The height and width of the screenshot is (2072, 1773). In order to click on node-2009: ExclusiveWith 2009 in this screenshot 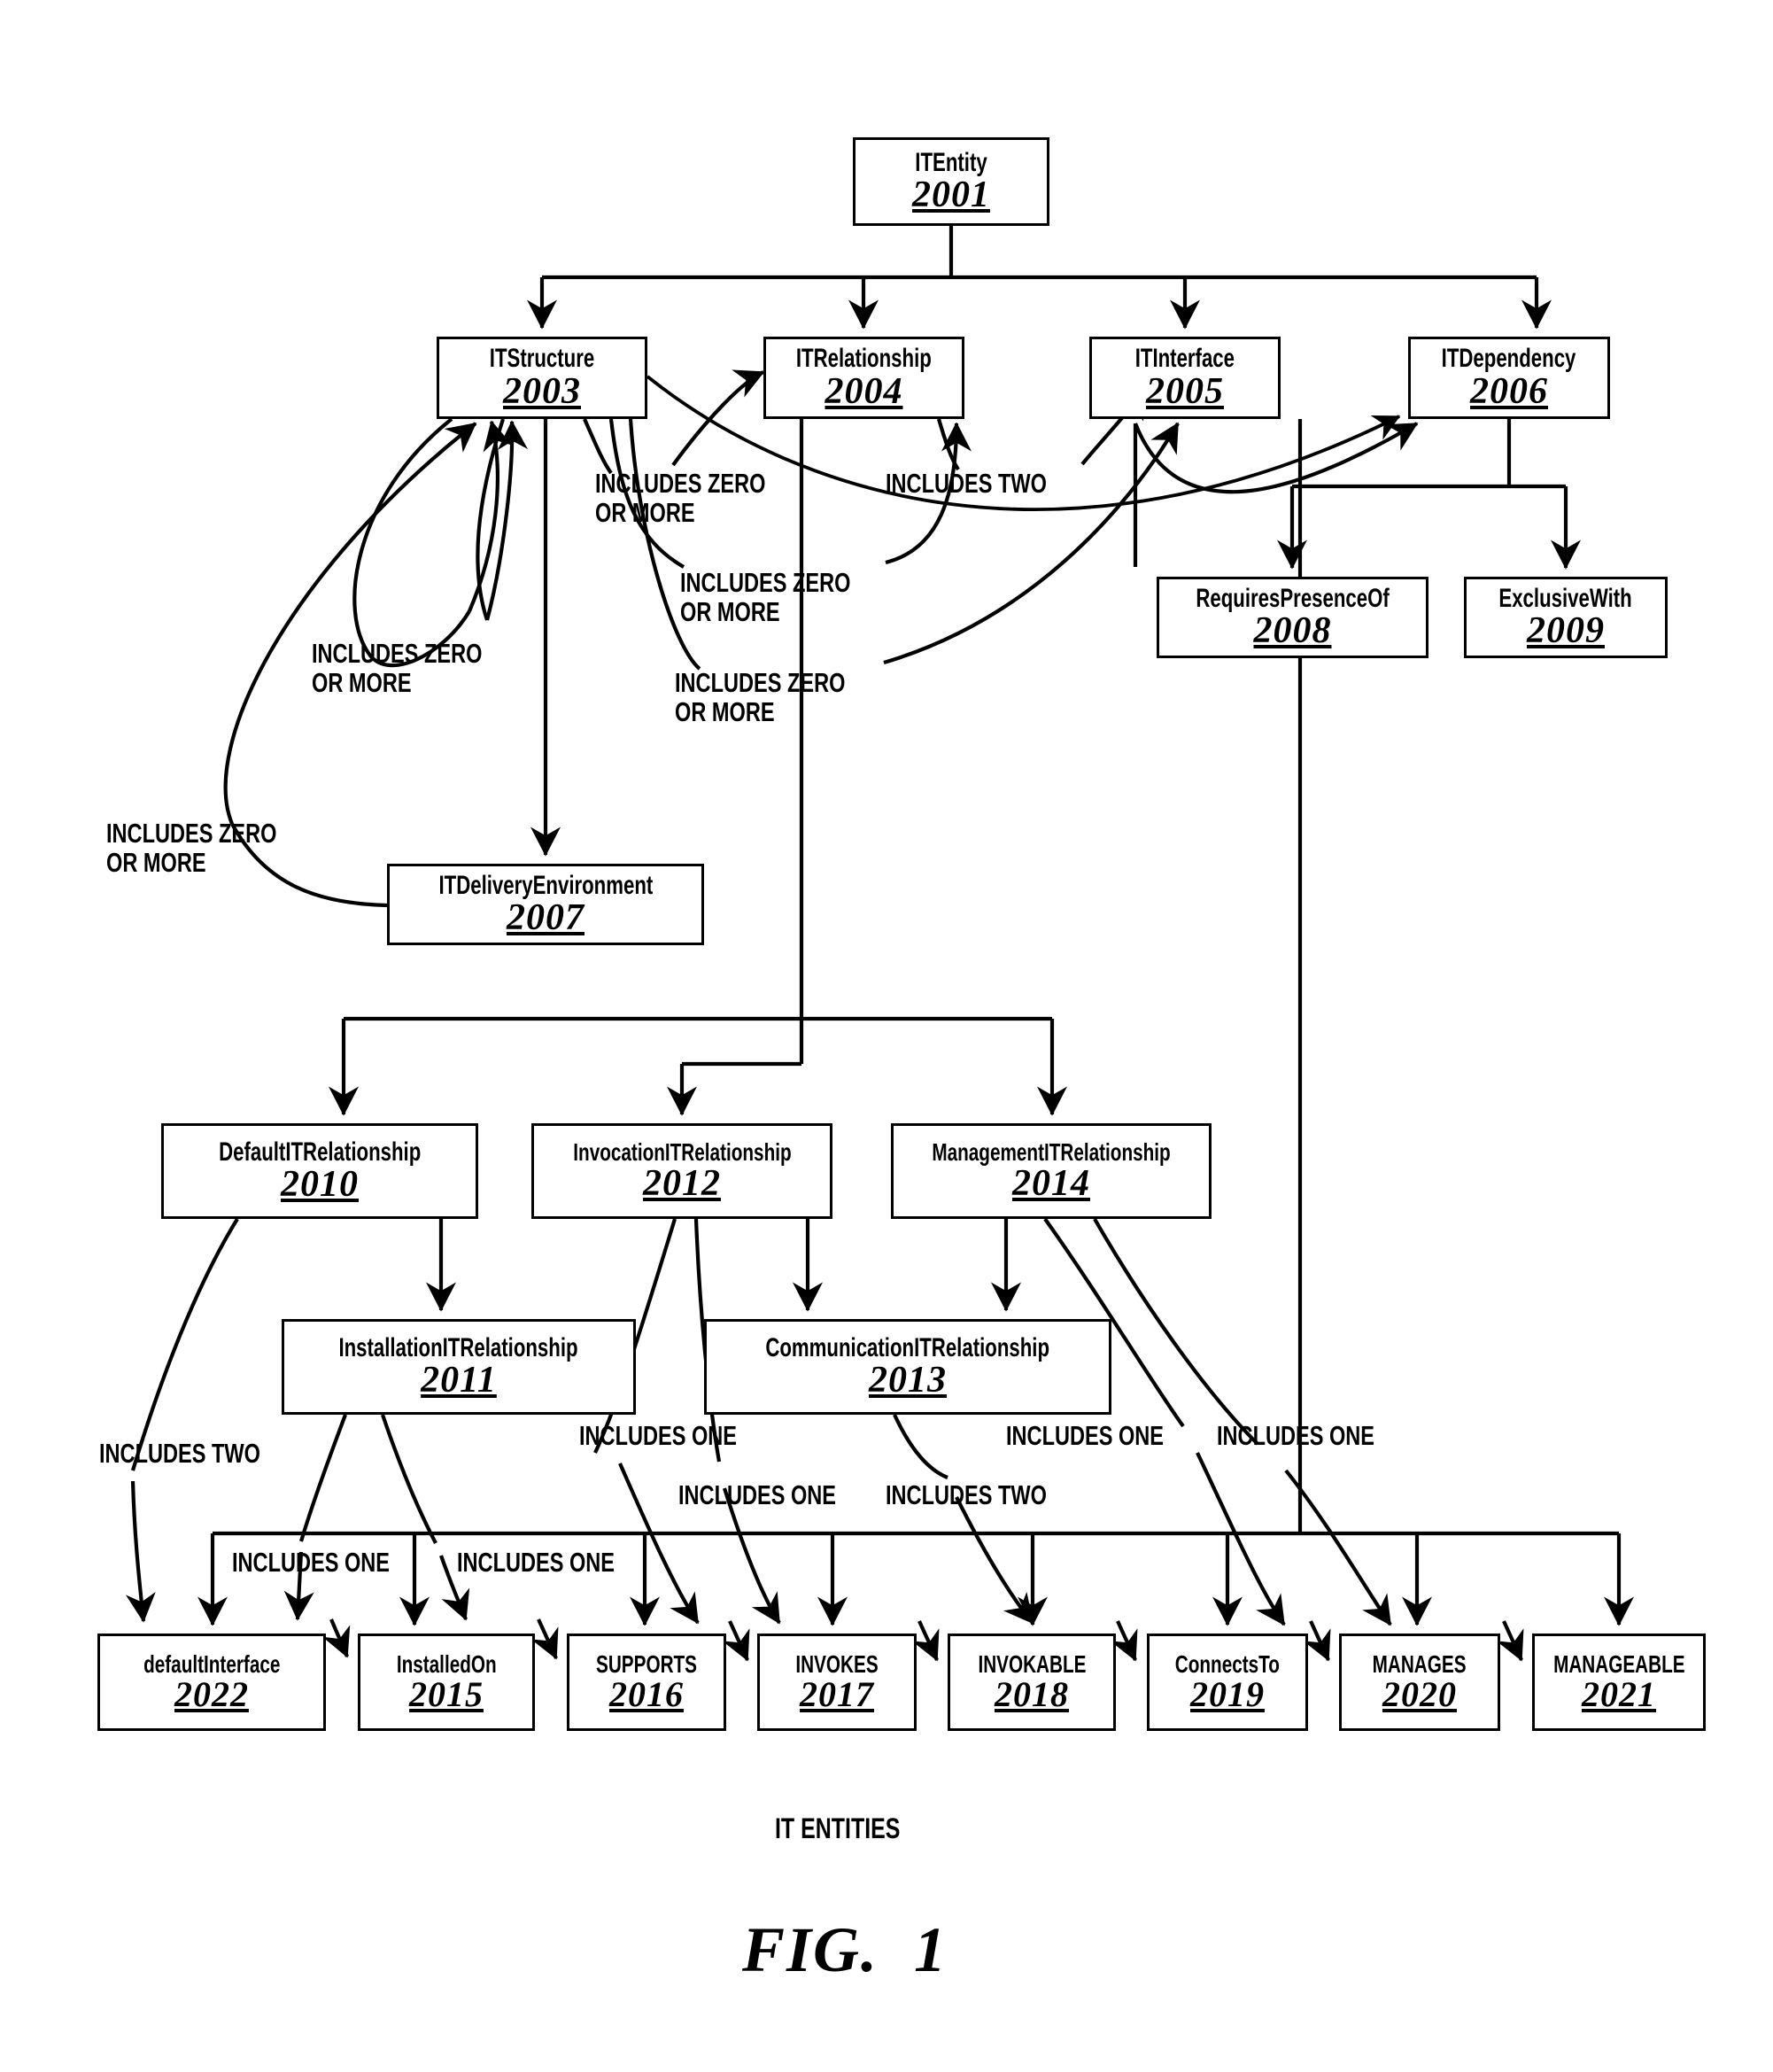, I will do `click(1566, 617)`.